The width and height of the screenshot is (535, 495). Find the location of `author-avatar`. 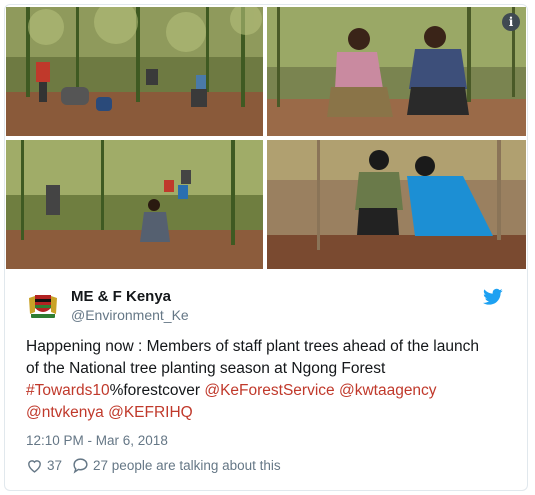

author-avatar is located at coordinates (43, 304).